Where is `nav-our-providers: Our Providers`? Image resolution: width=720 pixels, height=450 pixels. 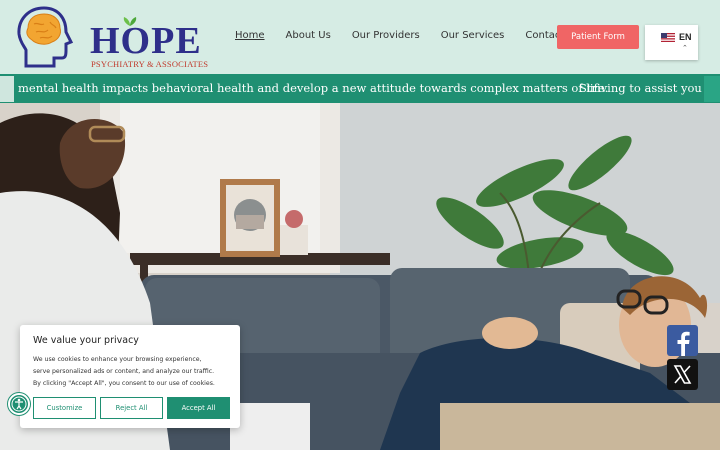
nav-our-providers: Our Providers is located at coordinates (386, 35).